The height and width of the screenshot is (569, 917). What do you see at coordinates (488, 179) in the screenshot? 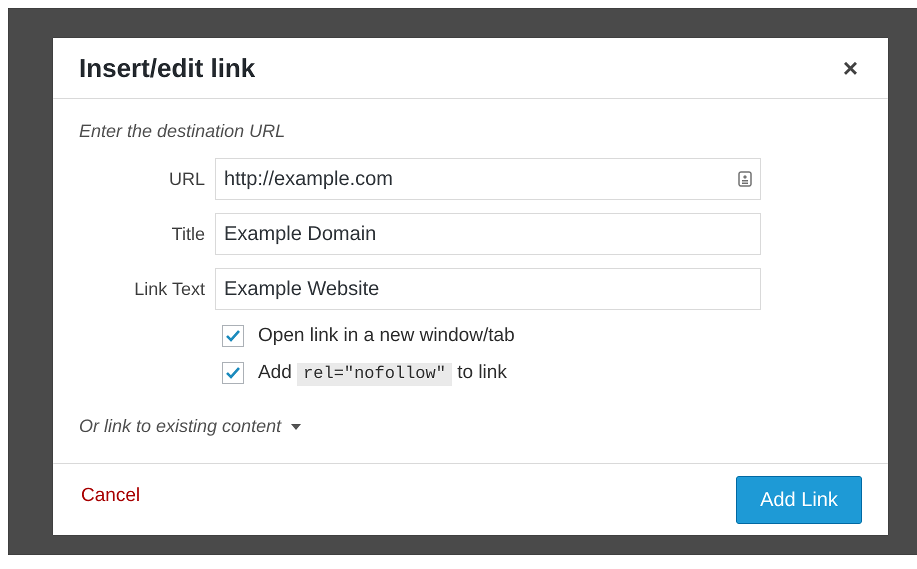
I see `url-field: http://example.com` at bounding box center [488, 179].